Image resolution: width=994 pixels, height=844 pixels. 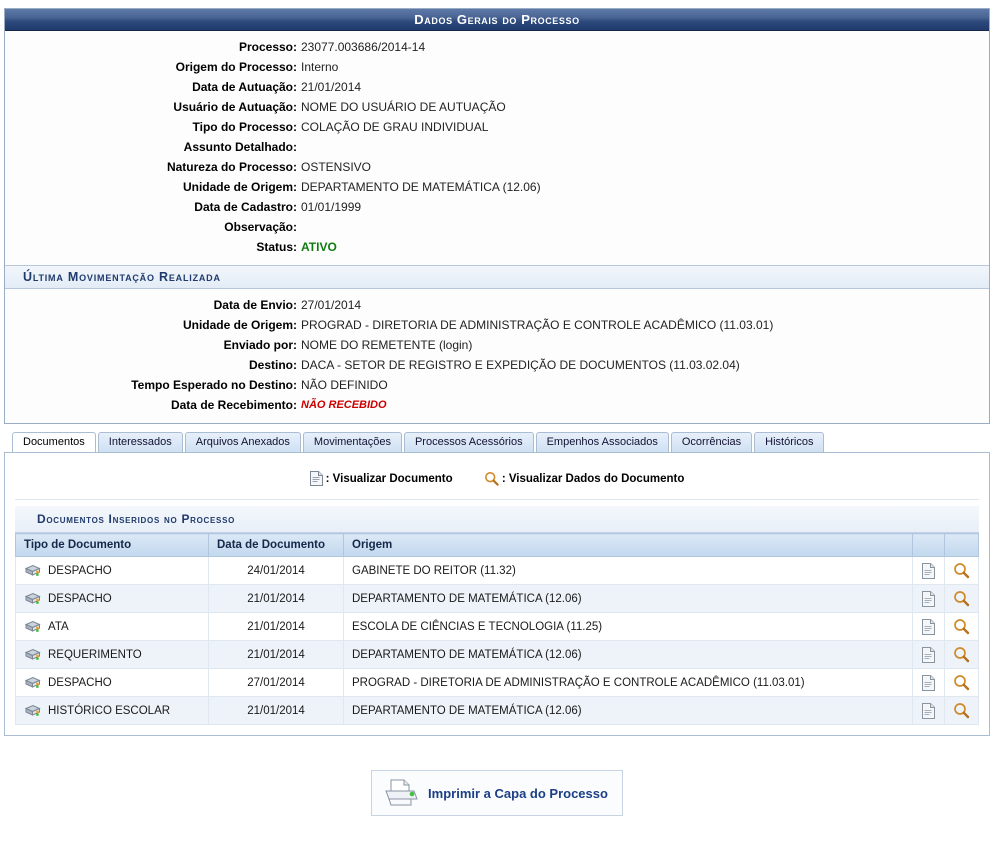 I want to click on legend-view-document-data: : Visualizar Dados do Documento, so click(x=584, y=478).